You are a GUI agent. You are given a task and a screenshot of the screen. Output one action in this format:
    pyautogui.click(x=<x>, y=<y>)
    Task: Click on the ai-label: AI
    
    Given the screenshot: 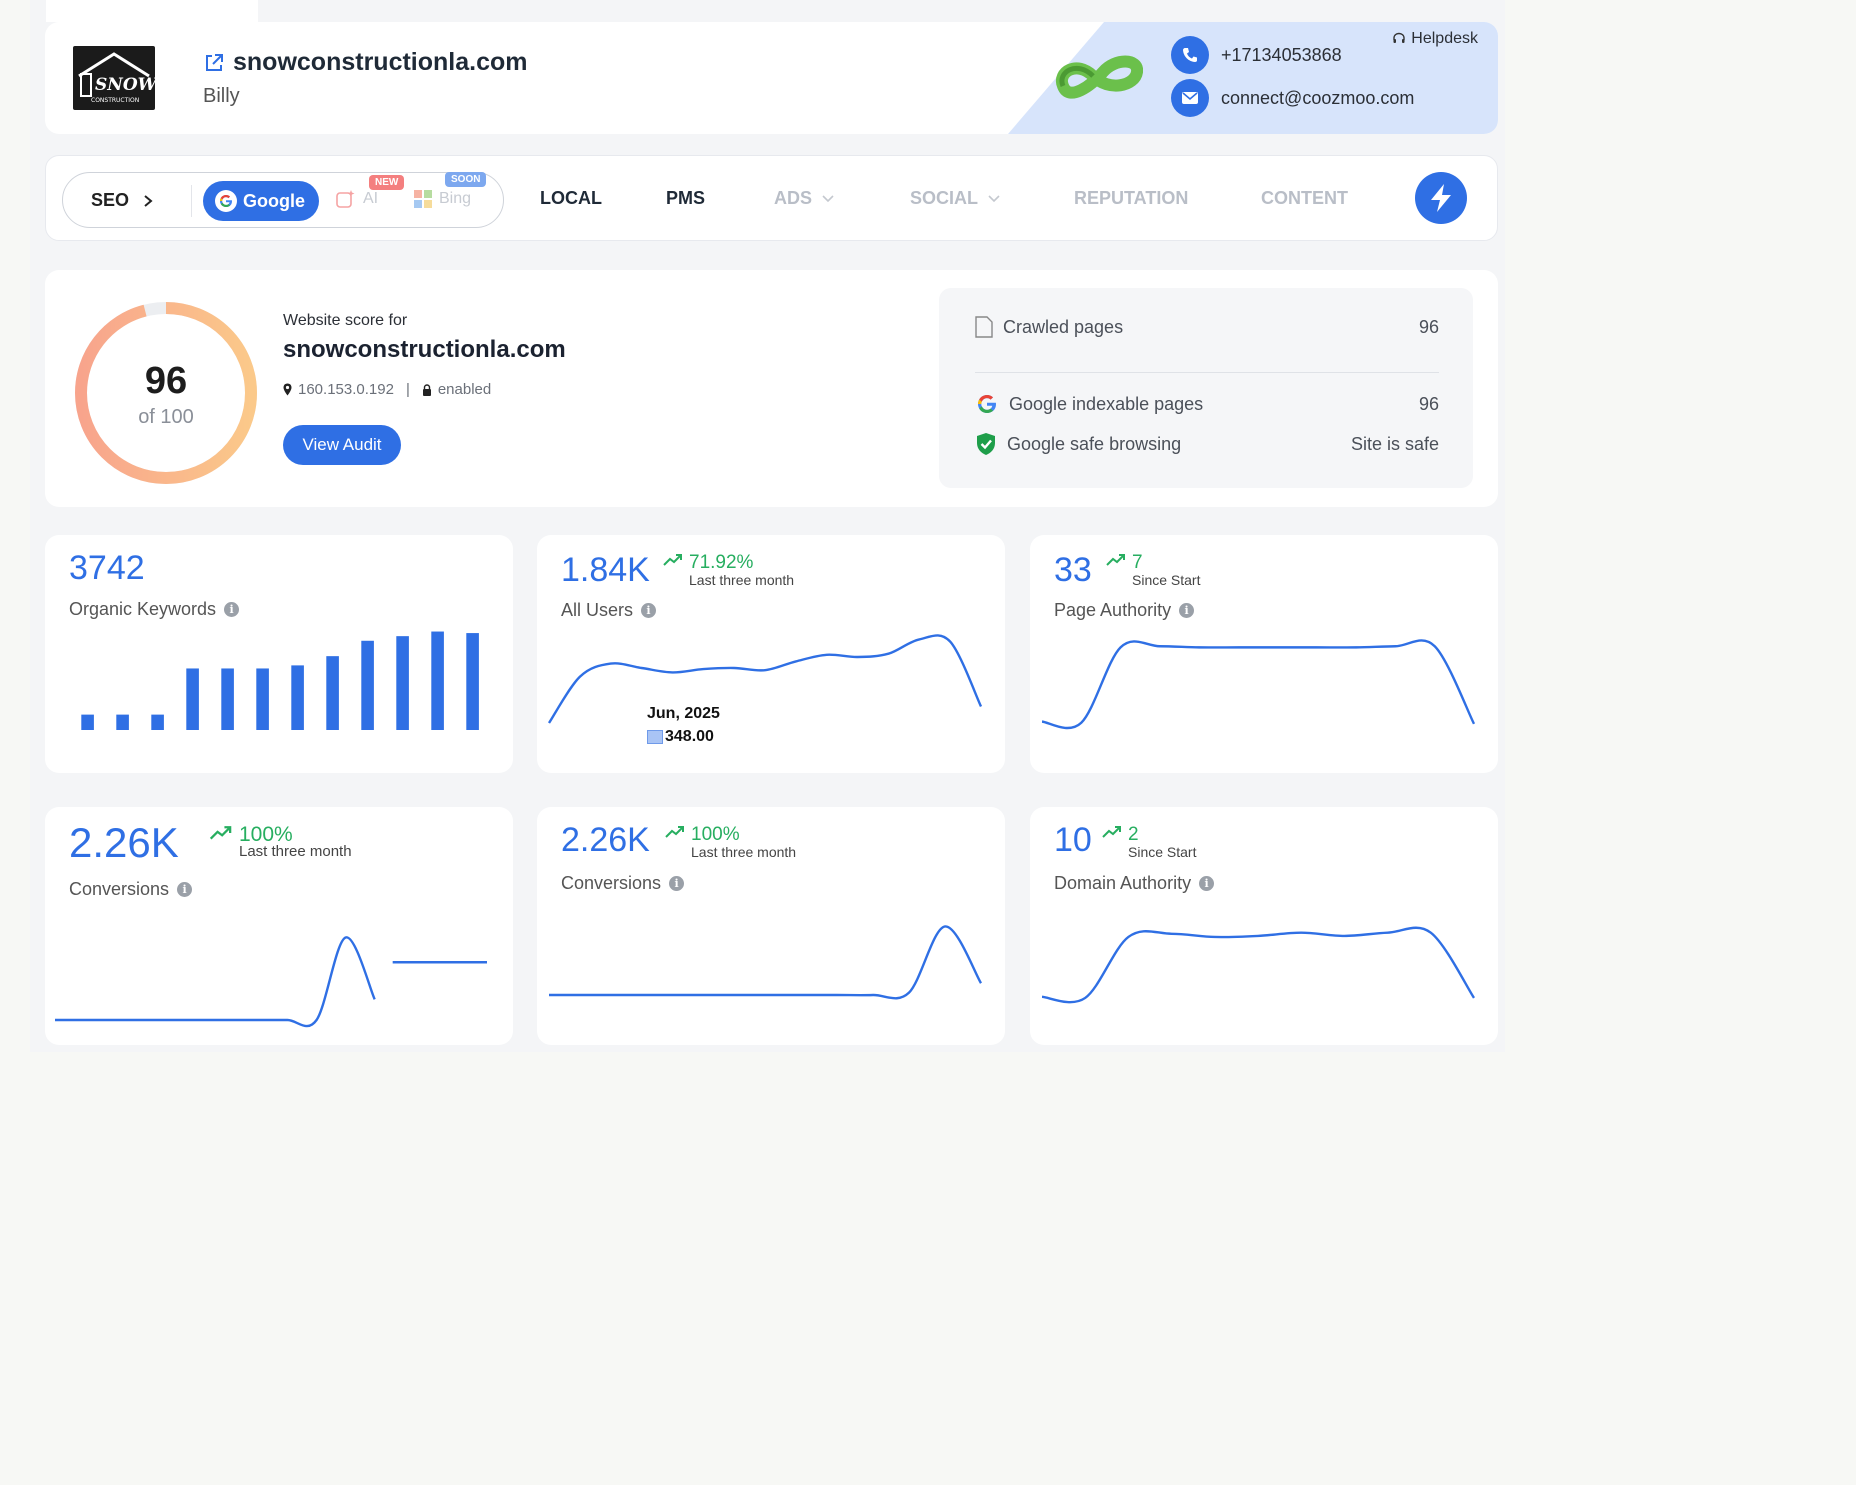 What is the action you would take?
    pyautogui.click(x=370, y=199)
    